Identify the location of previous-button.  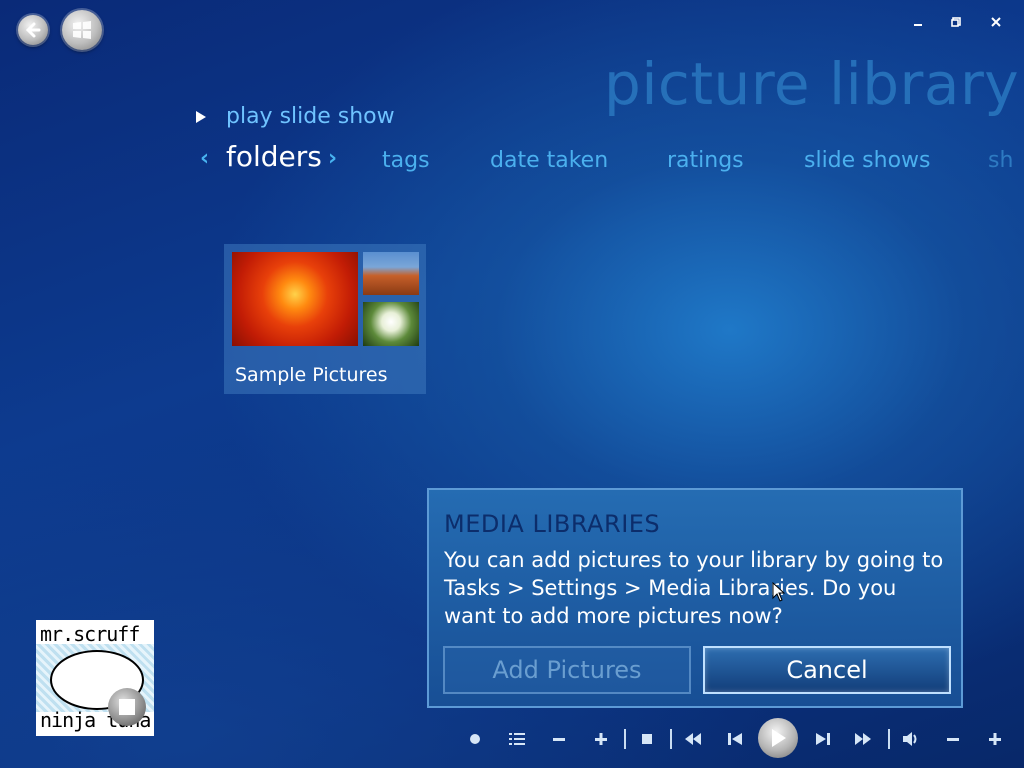
(735, 739).